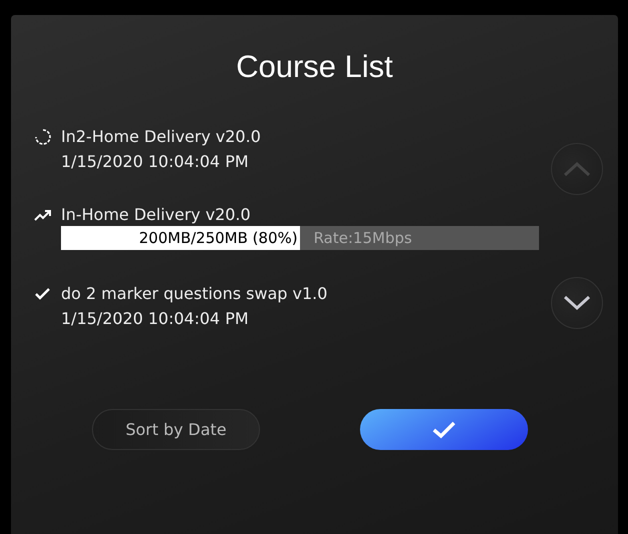 The height and width of the screenshot is (534, 628). Describe the element at coordinates (363, 238) in the screenshot. I see `download-rate: Rate:15Mbps` at that location.